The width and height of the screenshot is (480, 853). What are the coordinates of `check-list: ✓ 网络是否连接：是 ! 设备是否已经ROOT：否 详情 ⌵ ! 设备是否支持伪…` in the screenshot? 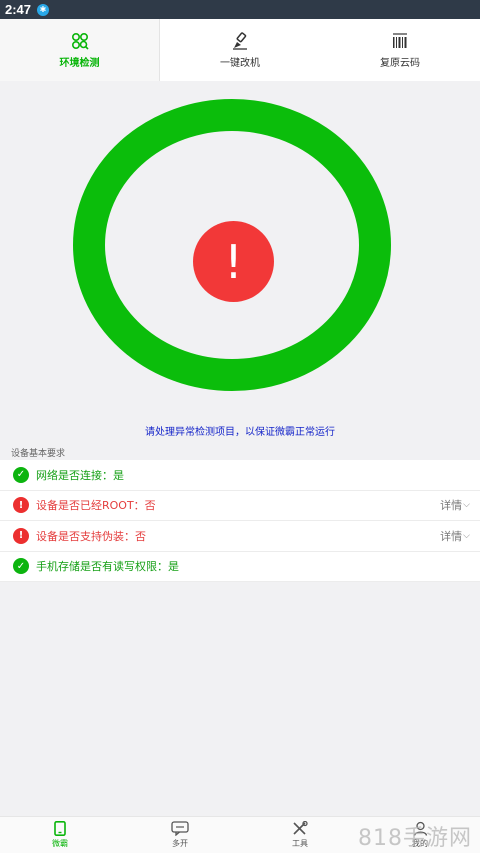 It's located at (240, 521).